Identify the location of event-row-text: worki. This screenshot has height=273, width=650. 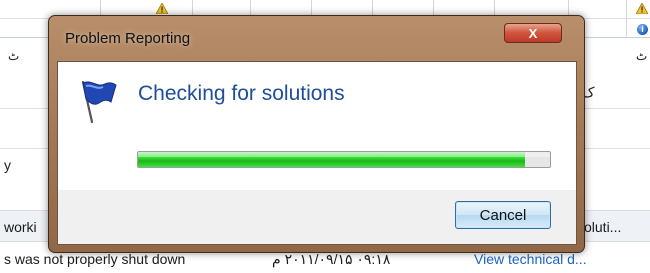
(20, 227).